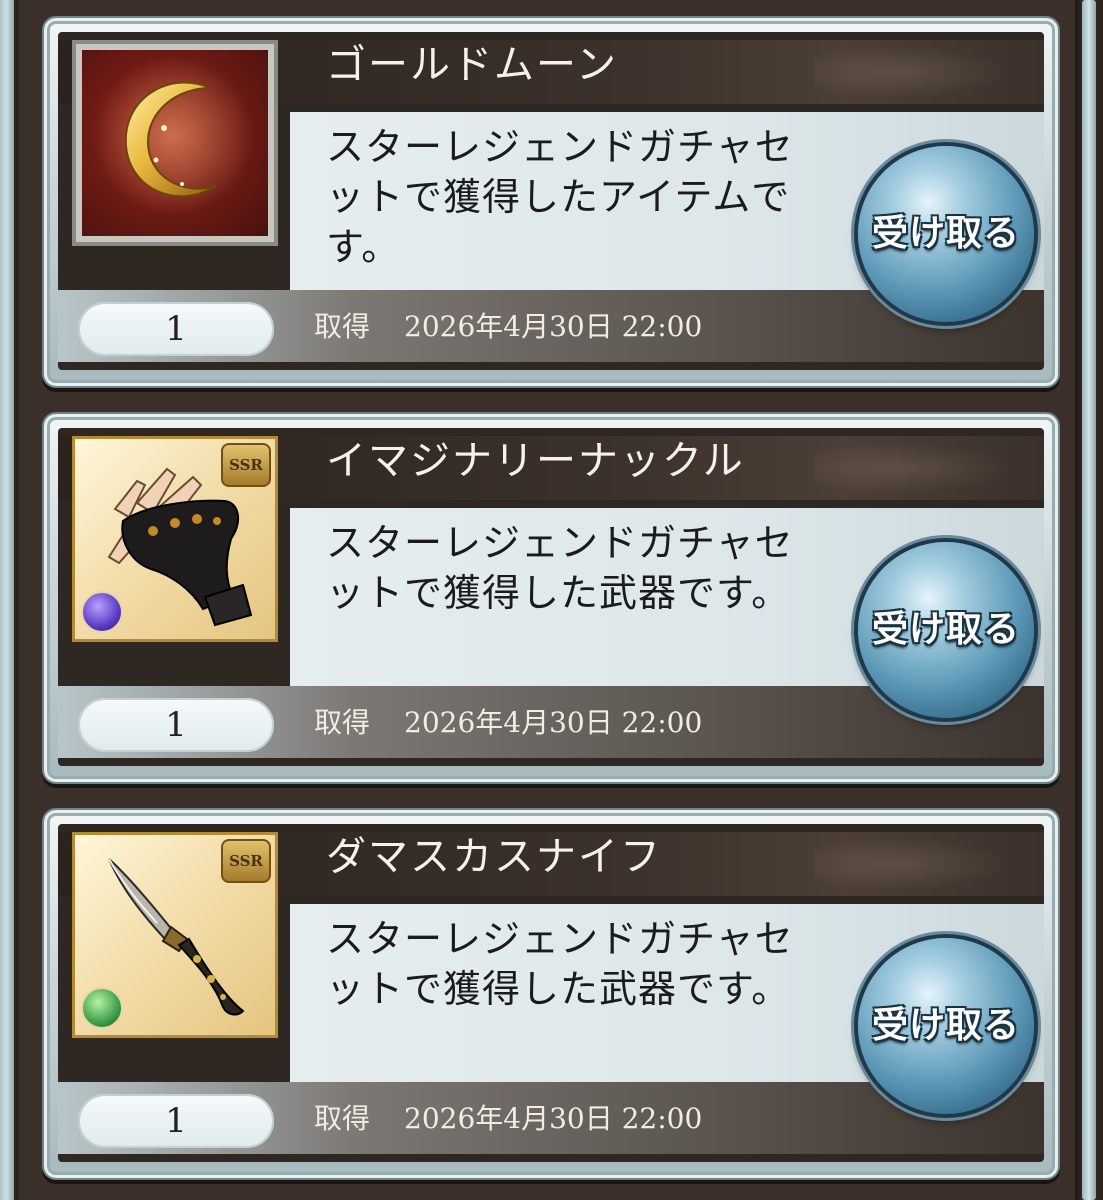 The width and height of the screenshot is (1103, 1200). I want to click on item-description: スターレジェンドガチャセットで獲得したアイテムです。, so click(560, 197).